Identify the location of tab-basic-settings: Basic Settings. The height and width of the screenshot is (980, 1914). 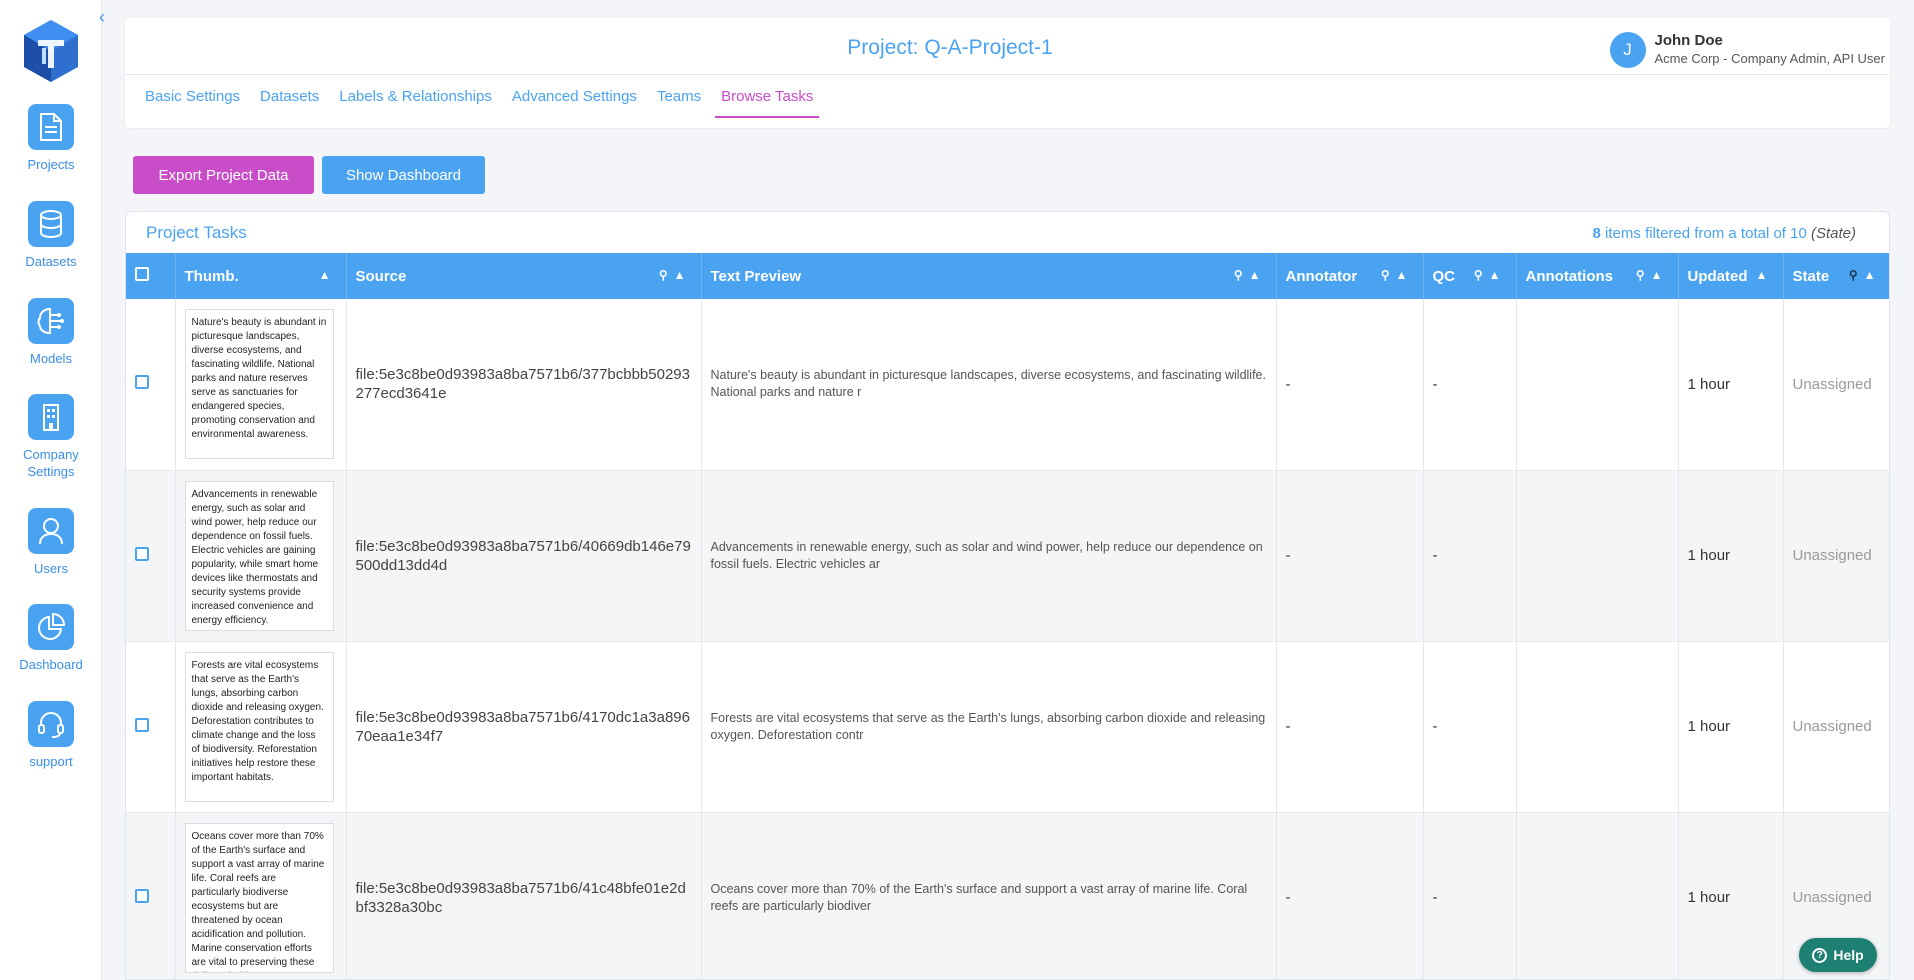
(192, 103).